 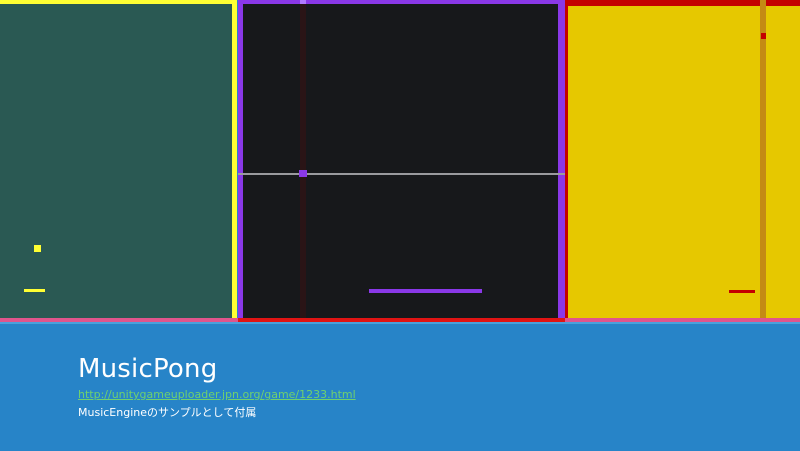 What do you see at coordinates (400, 323) in the screenshot?
I see `divider` at bounding box center [400, 323].